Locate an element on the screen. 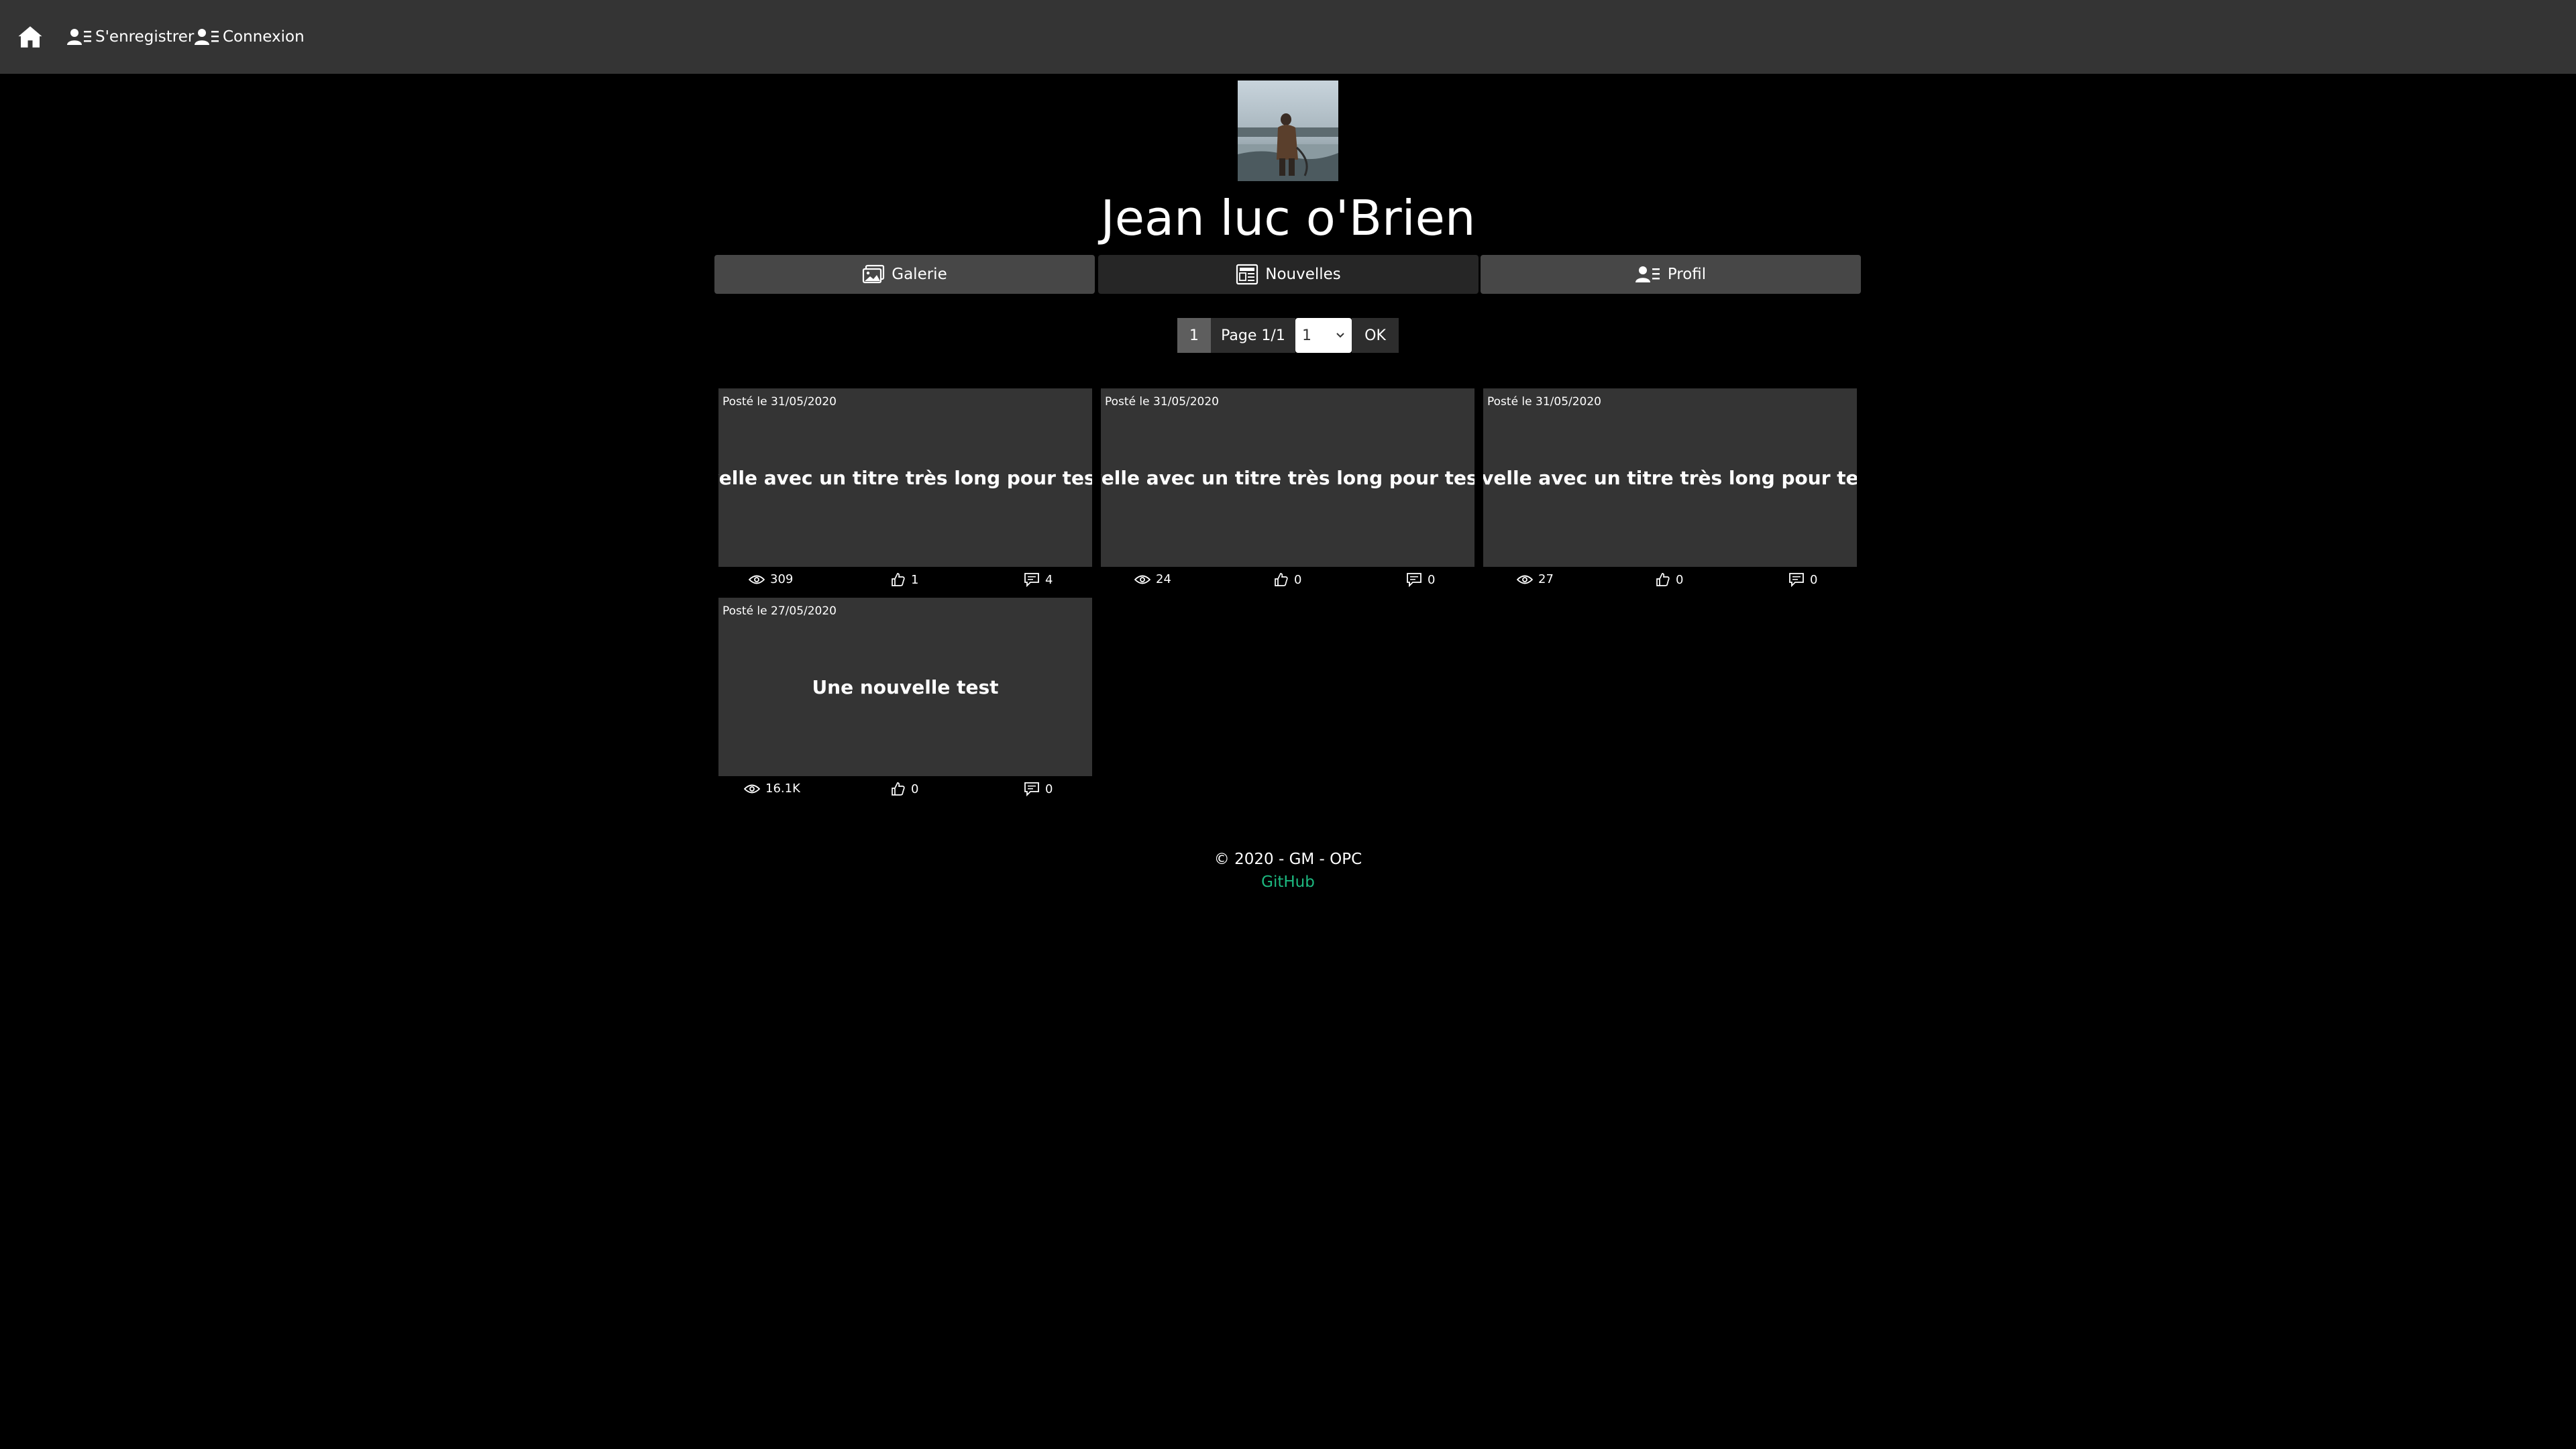 Image resolution: width=2576 pixels, height=1449 pixels. page-ok-button: OK is located at coordinates (1375, 335).